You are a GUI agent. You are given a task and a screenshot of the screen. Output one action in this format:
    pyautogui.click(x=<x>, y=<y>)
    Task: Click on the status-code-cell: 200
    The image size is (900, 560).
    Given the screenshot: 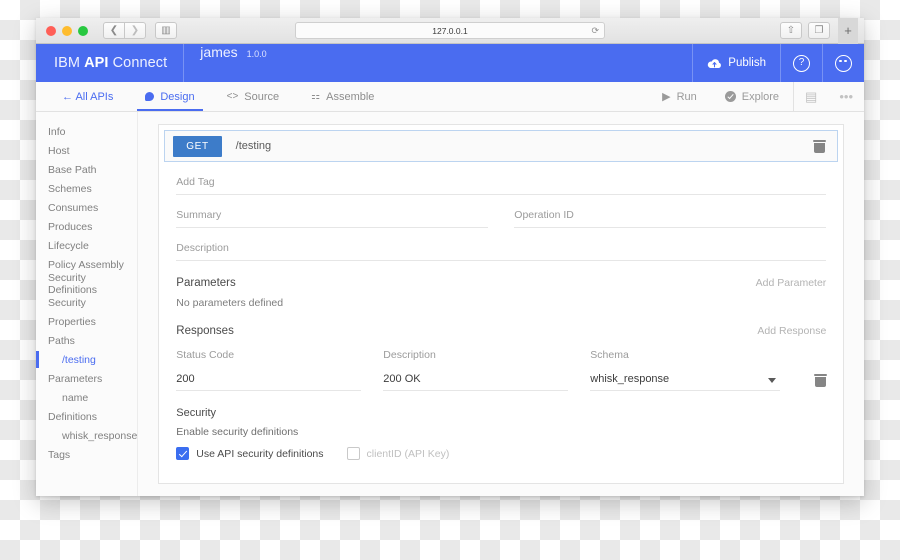 What is the action you would take?
    pyautogui.click(x=269, y=382)
    